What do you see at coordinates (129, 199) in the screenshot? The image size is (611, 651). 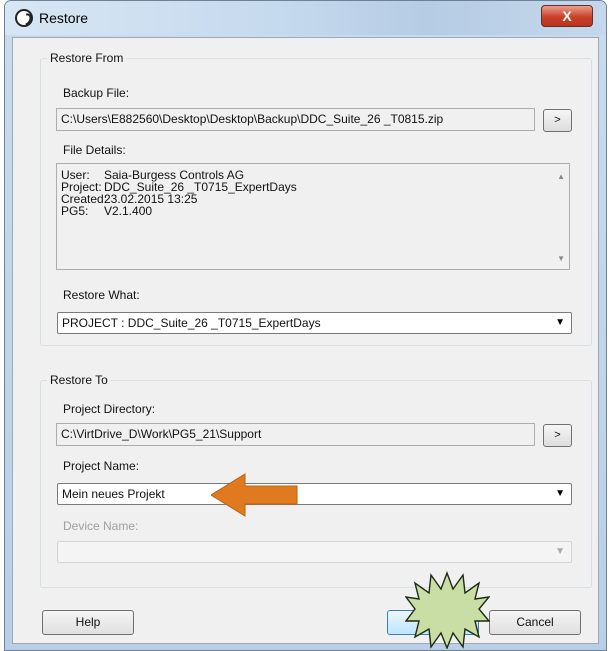 I see `details-row-created: Created: 23.02.2015 13:25` at bounding box center [129, 199].